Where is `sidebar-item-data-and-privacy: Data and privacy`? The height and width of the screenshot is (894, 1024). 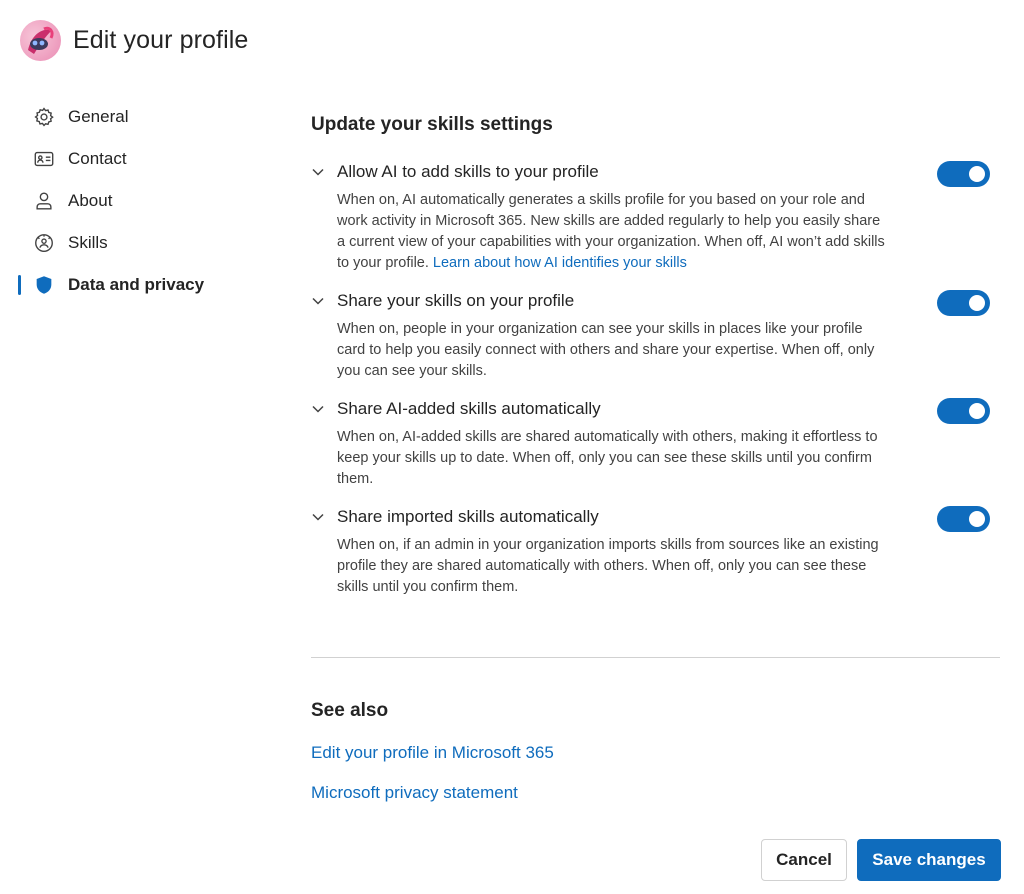
sidebar-item-data-and-privacy: Data and privacy is located at coordinates (148, 285).